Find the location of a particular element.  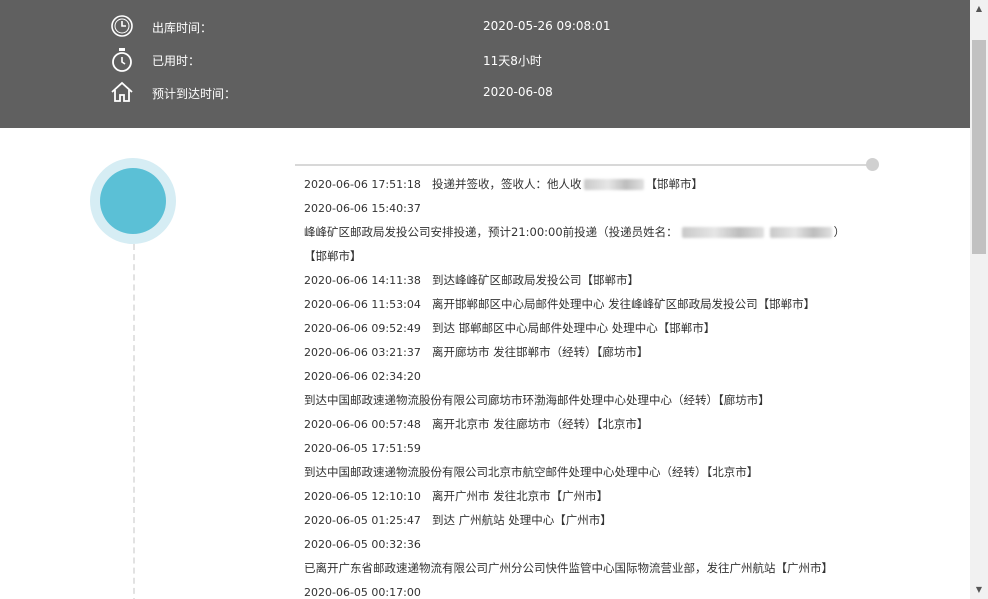

tracking-entry: 2020-06-06 03:21:37 离开廊坊市 发往邯郸市（经转）【廊坊市】 is located at coordinates (476, 352).